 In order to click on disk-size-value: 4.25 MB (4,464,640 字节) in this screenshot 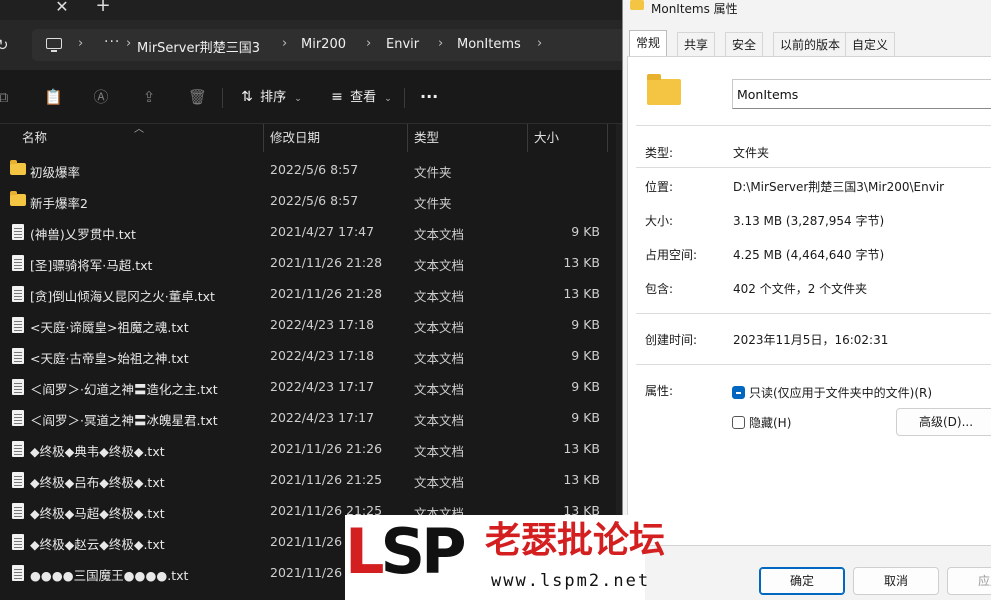, I will do `click(809, 255)`.